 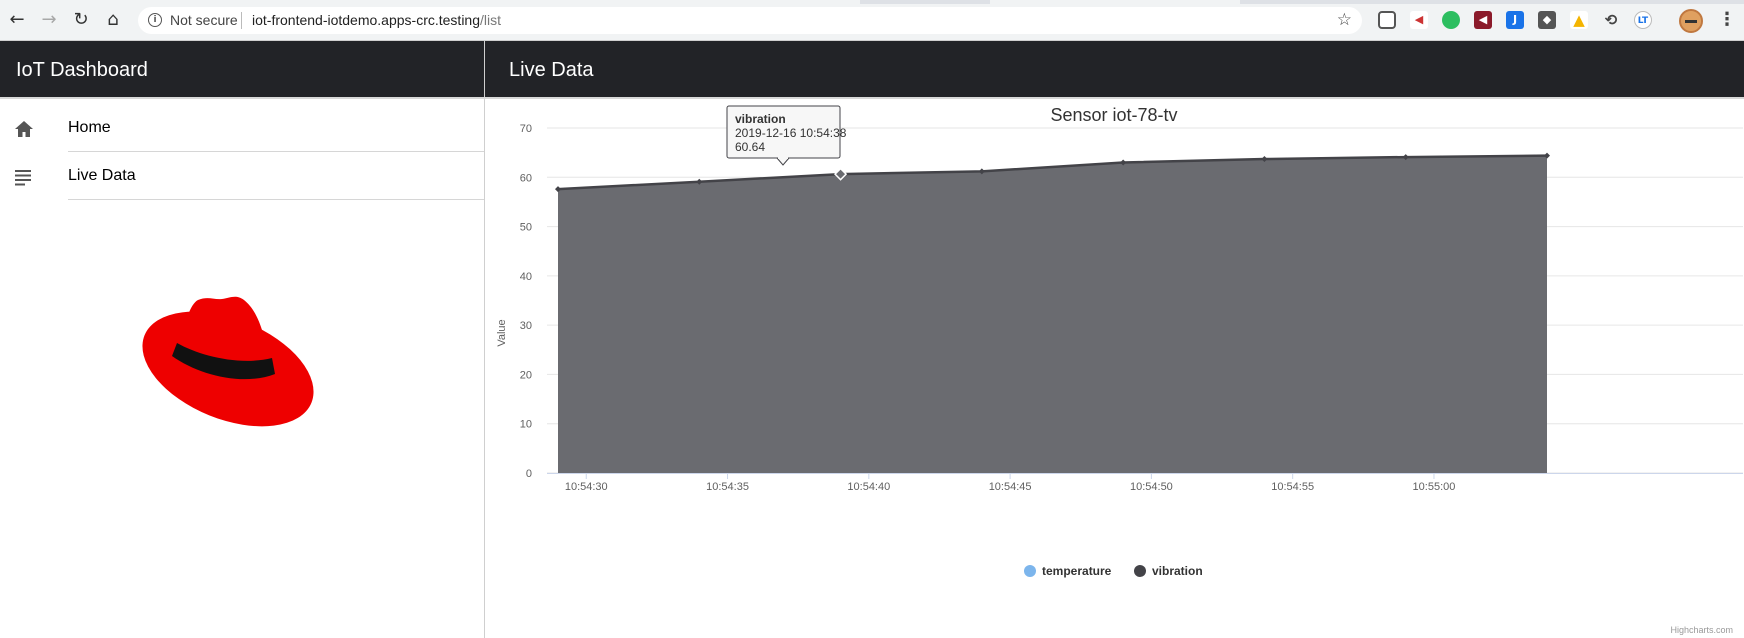 I want to click on home-icon, so click(x=24, y=129).